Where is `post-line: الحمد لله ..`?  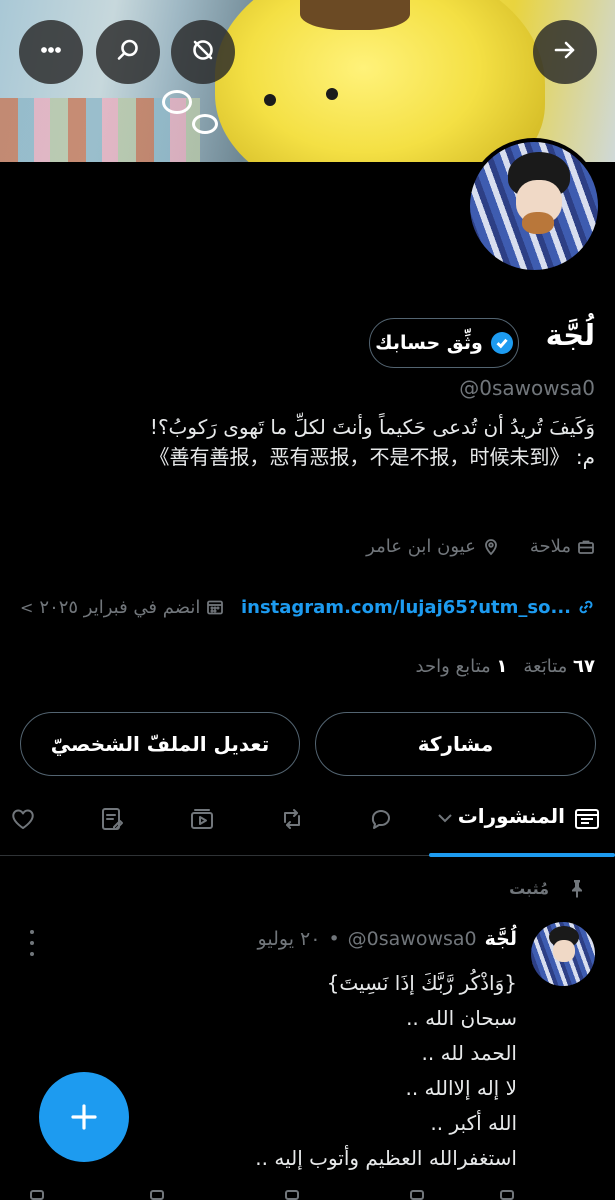 post-line: الحمد لله .. is located at coordinates (469, 1053).